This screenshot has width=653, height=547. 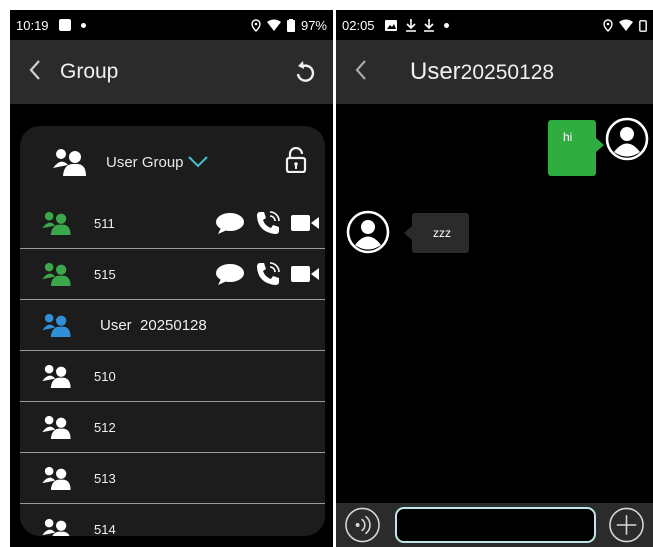 I want to click on member-label: 511, so click(x=104, y=223).